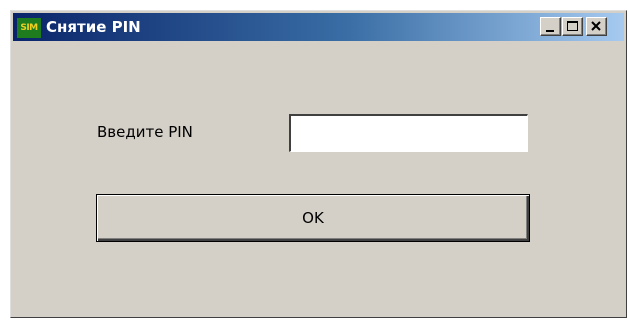 The image size is (629, 322). I want to click on ok-button: OK, so click(313, 218).